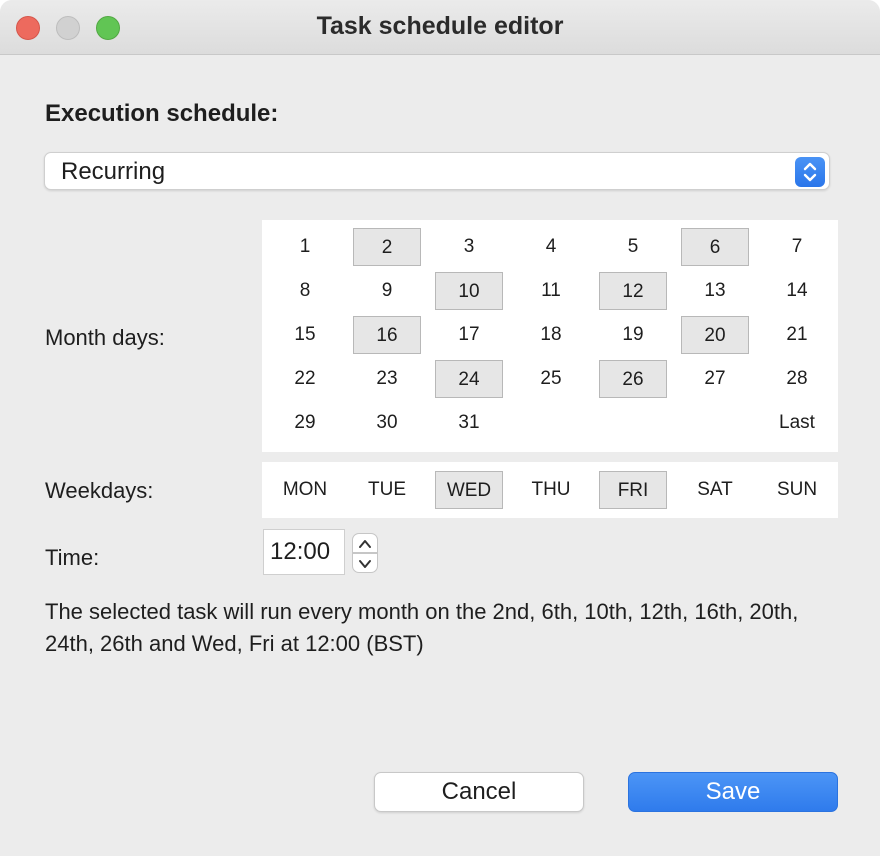 The height and width of the screenshot is (856, 880). Describe the element at coordinates (715, 490) in the screenshot. I see `weekday-toggle: SAT` at that location.